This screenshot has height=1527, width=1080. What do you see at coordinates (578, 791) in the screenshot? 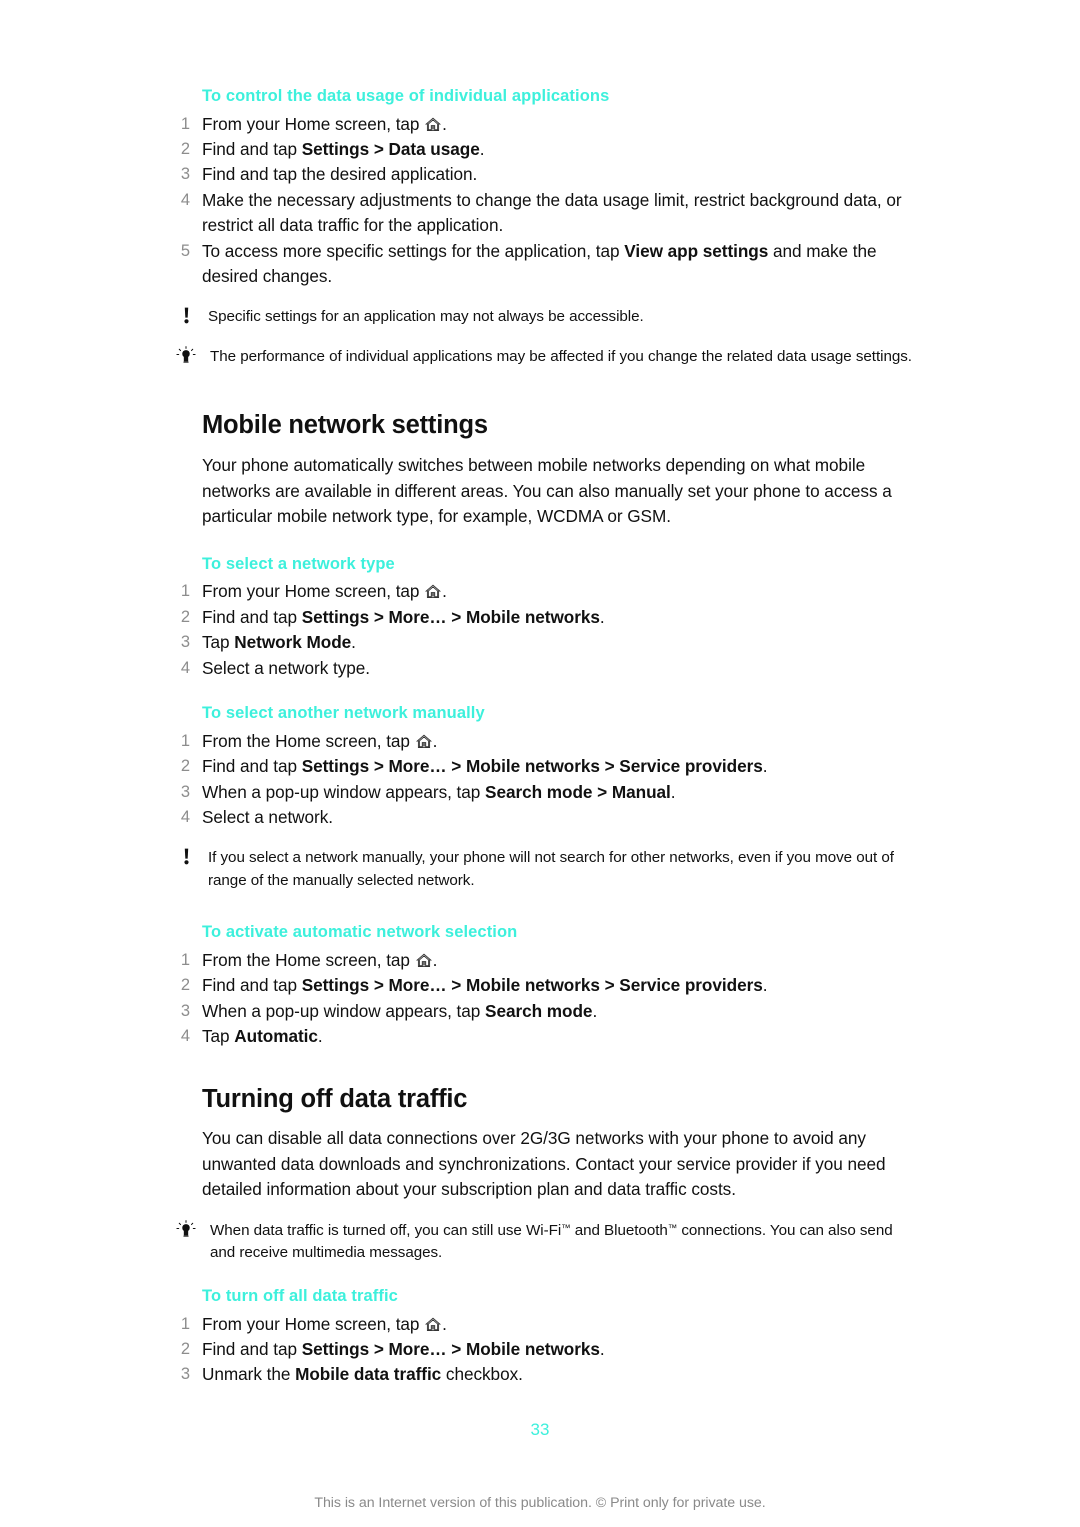
I see `step-text-bold: Search mode > Manual` at bounding box center [578, 791].